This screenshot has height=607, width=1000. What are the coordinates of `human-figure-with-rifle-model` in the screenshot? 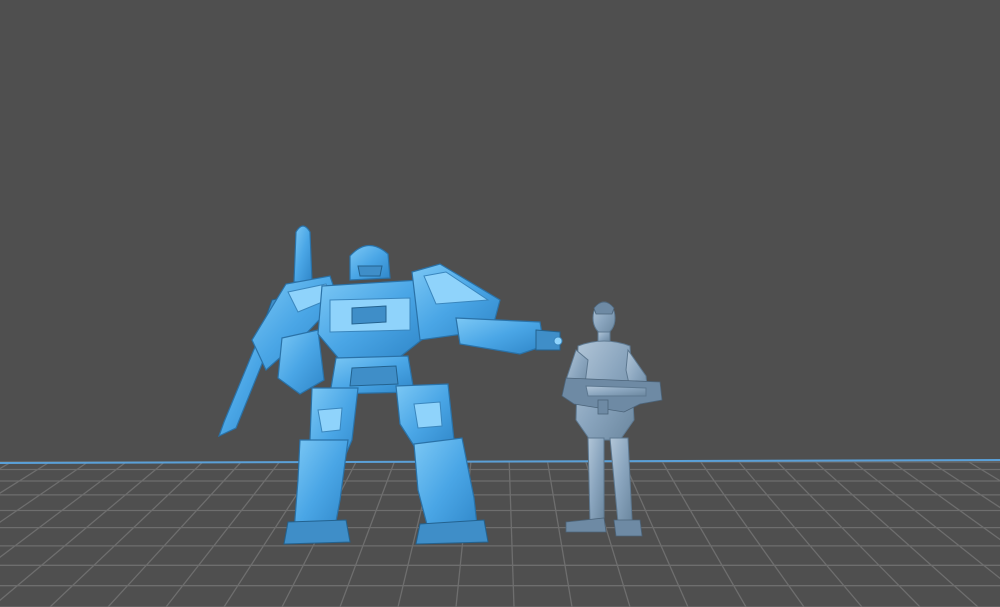 It's located at (612, 419).